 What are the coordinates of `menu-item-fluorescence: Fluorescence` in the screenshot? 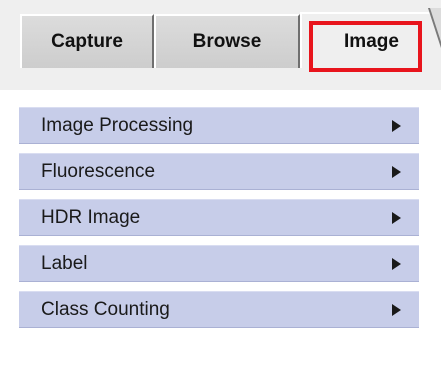 It's located at (219, 171).